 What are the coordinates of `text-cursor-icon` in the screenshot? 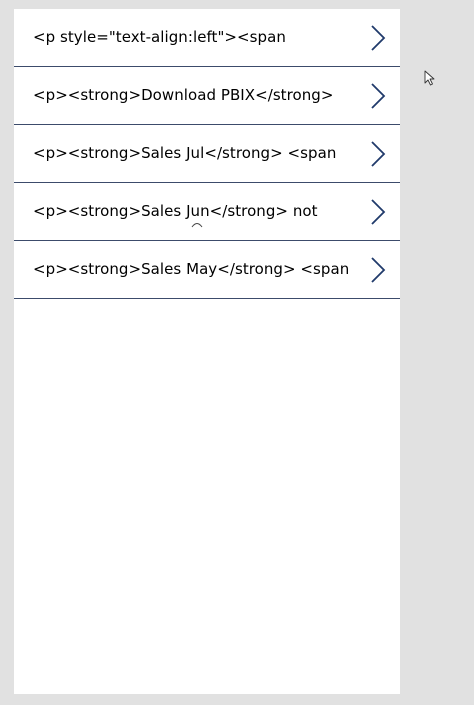 It's located at (197, 225).